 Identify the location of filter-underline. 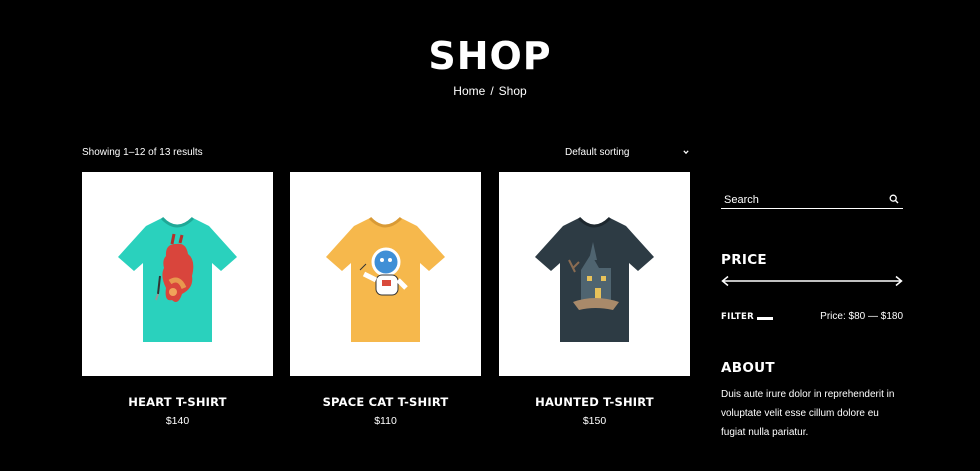
(765, 318).